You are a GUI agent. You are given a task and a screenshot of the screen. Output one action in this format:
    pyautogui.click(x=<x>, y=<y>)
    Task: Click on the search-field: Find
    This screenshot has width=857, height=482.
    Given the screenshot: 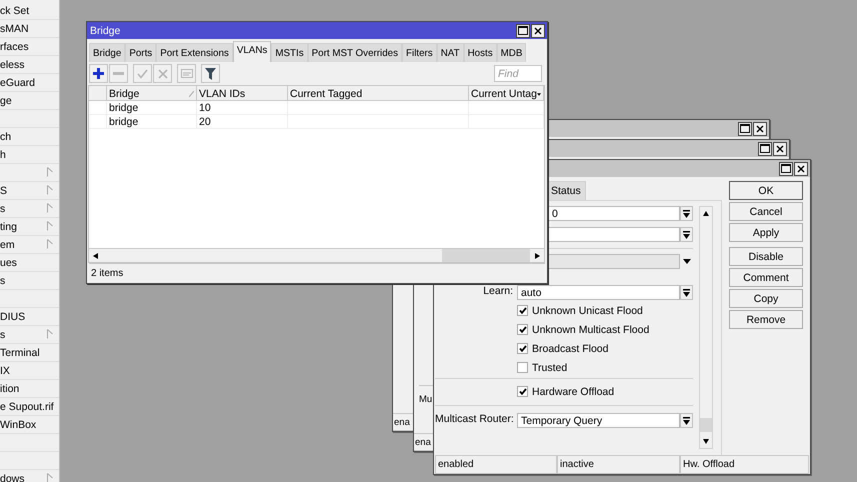 What is the action you would take?
    pyautogui.click(x=518, y=73)
    